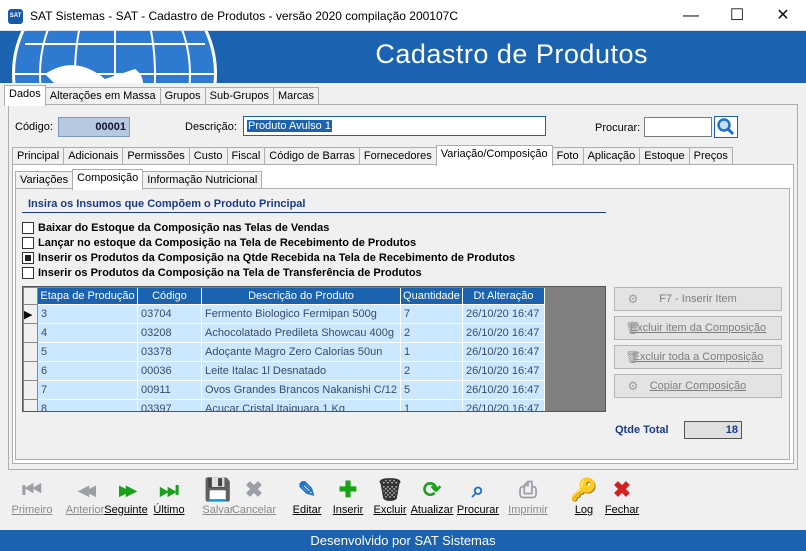 The image size is (806, 551). Describe the element at coordinates (94, 127) in the screenshot. I see `codigo-field: 00001` at that location.